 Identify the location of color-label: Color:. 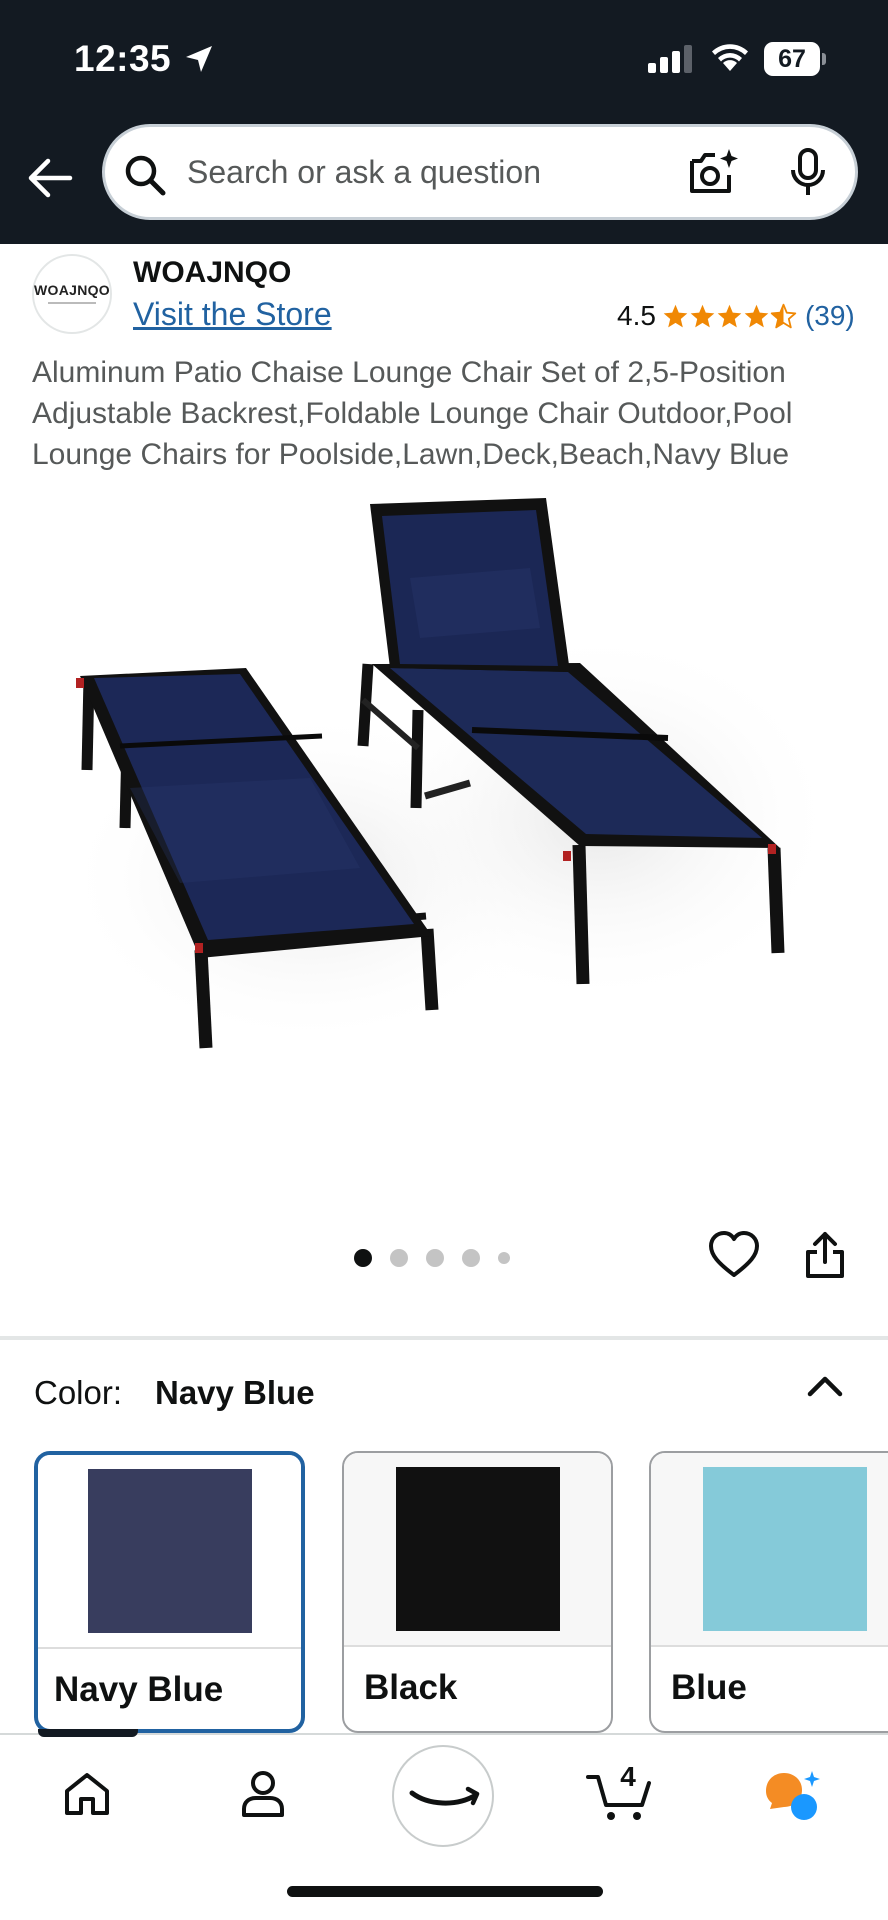
(78, 1392).